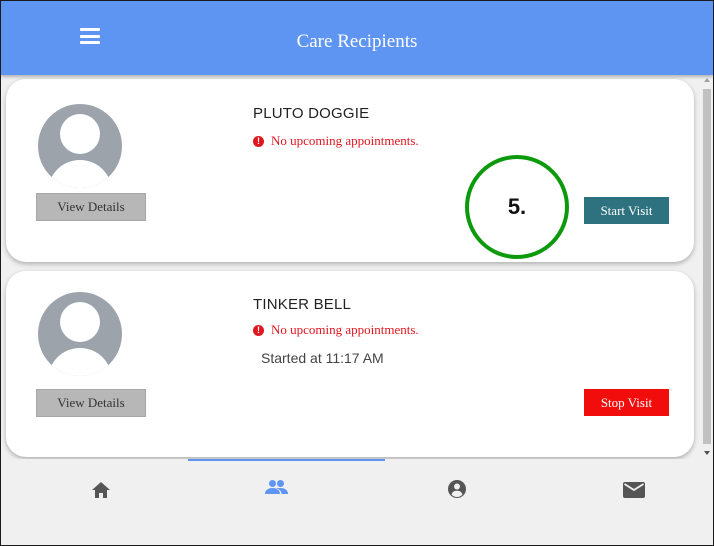 Image resolution: width=714 pixels, height=546 pixels. I want to click on recipient-name: PLUTO DOGGIE, so click(311, 113).